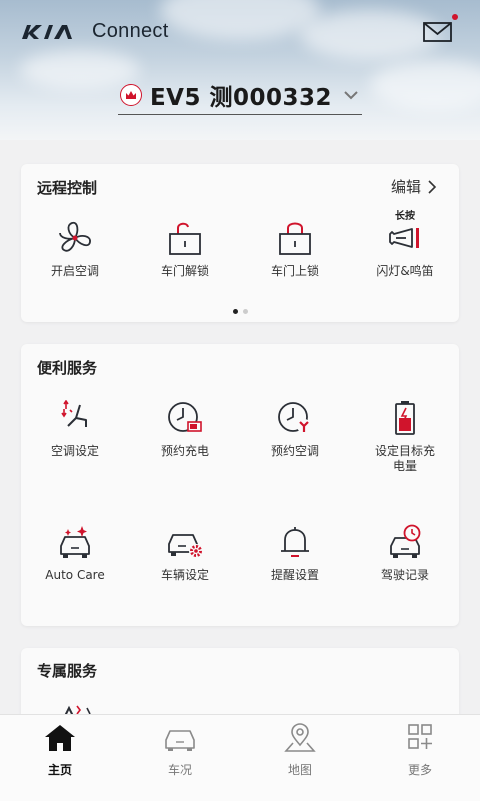 The width and height of the screenshot is (480, 801). Describe the element at coordinates (130, 95) in the screenshot. I see `car-badge-icon` at that location.